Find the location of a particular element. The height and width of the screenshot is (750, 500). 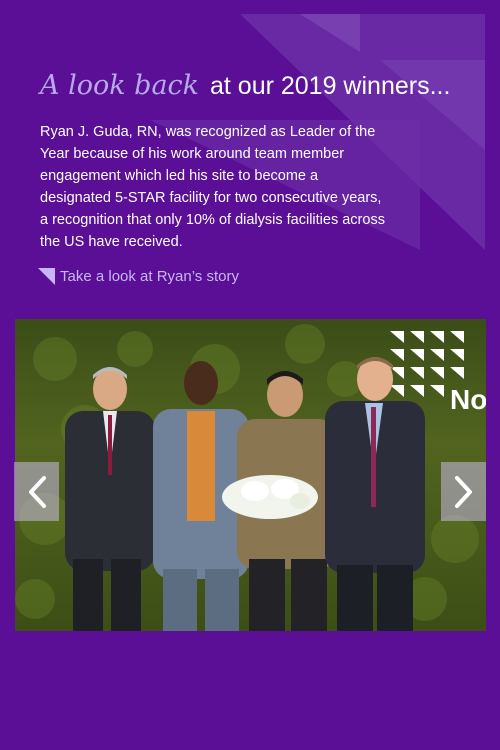

chevron-left-icon is located at coordinates (37, 491).